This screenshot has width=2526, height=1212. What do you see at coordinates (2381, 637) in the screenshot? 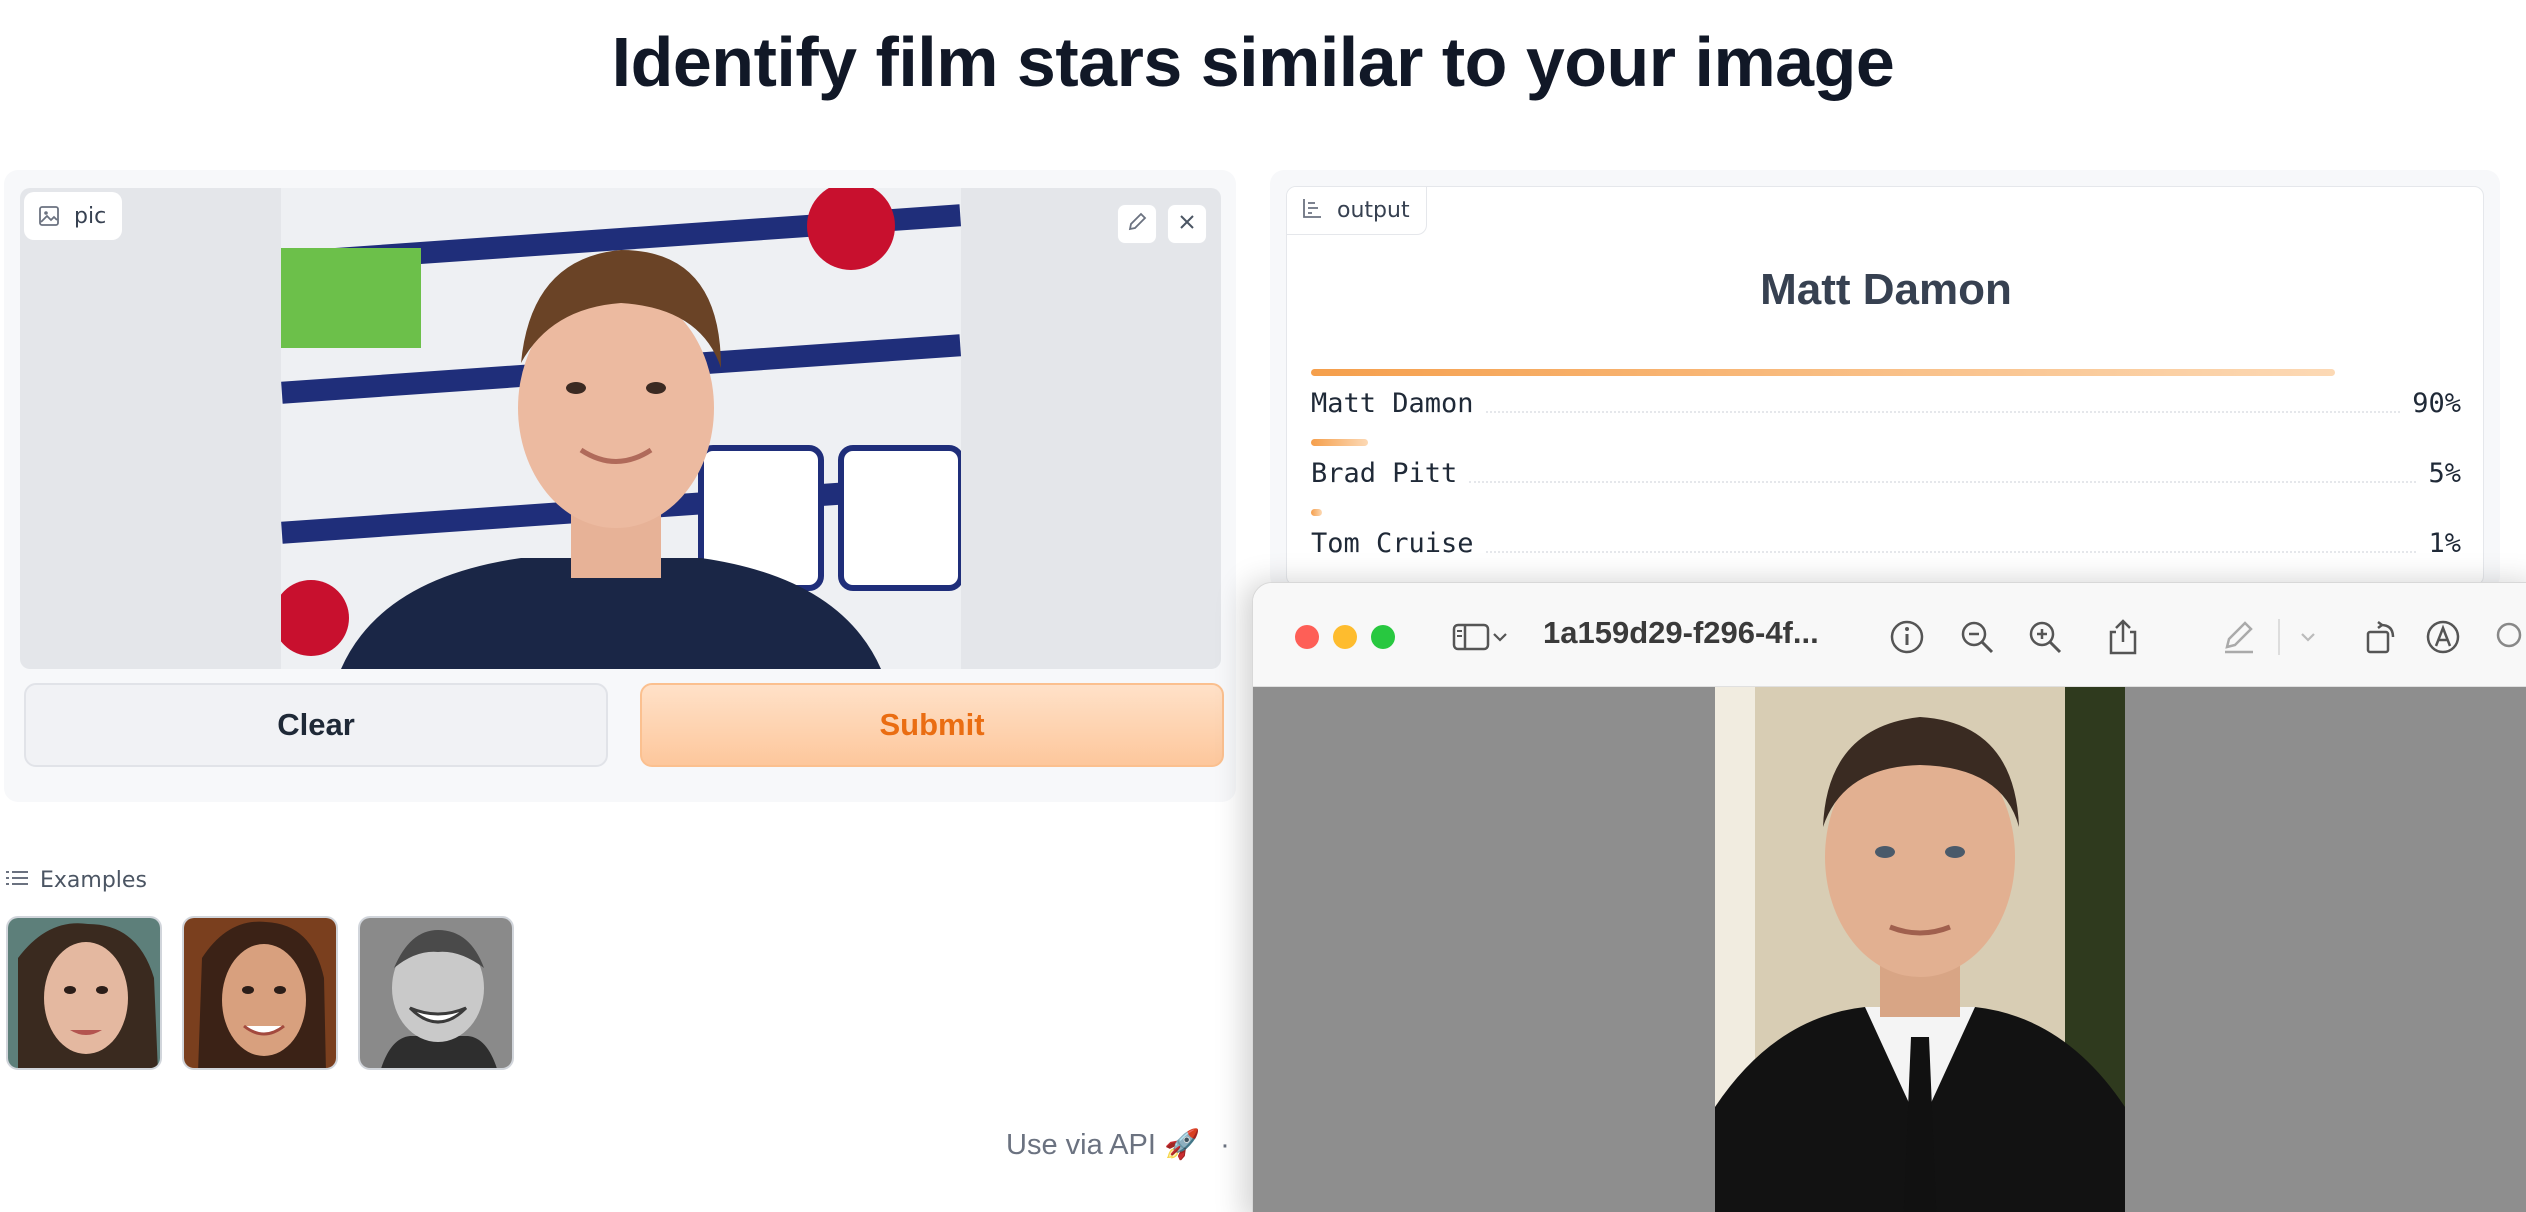
I see `rotate-icon` at bounding box center [2381, 637].